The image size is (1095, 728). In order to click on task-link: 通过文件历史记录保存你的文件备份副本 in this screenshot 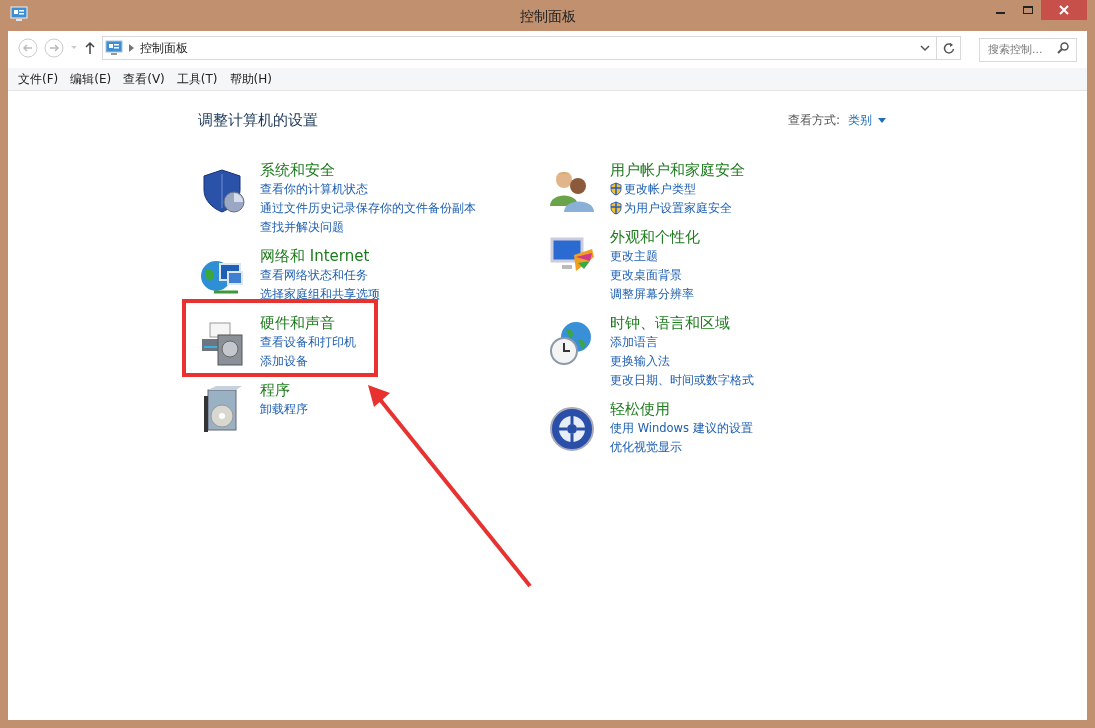, I will do `click(368, 208)`.